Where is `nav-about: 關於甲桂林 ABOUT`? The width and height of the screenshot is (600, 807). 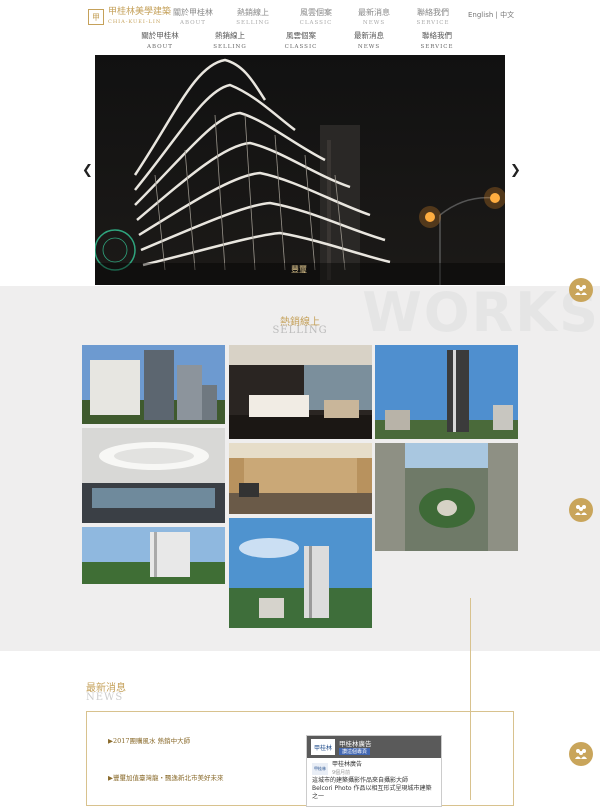 nav-about: 關於甲桂林 ABOUT is located at coordinates (160, 41).